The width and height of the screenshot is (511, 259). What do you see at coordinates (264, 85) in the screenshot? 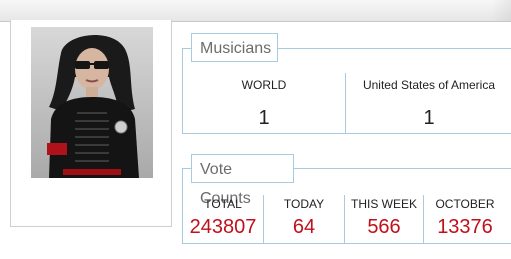
I see `rank-label: WORLD` at bounding box center [264, 85].